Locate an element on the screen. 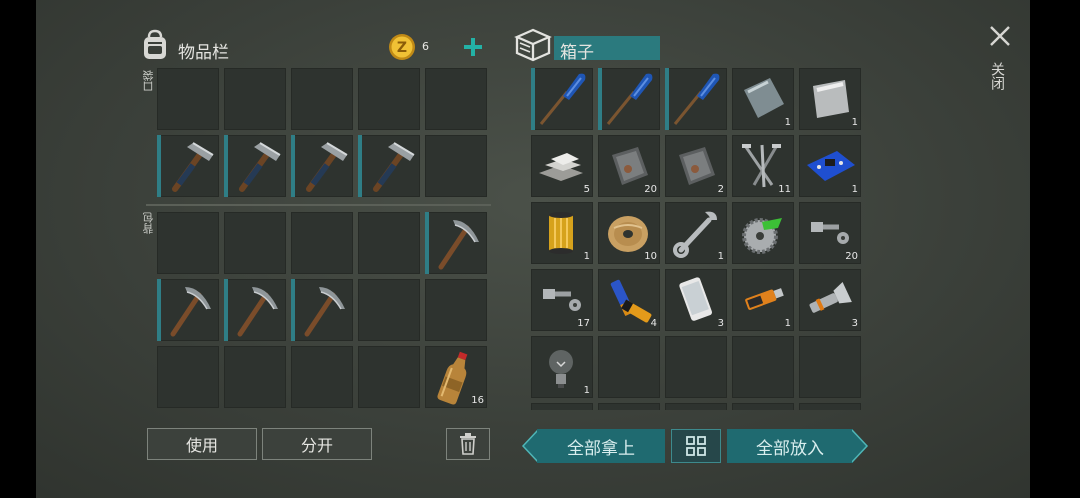 Image resolution: width=1080 pixels, height=498 pixels. box-grid-overflow is located at coordinates (696, 403).